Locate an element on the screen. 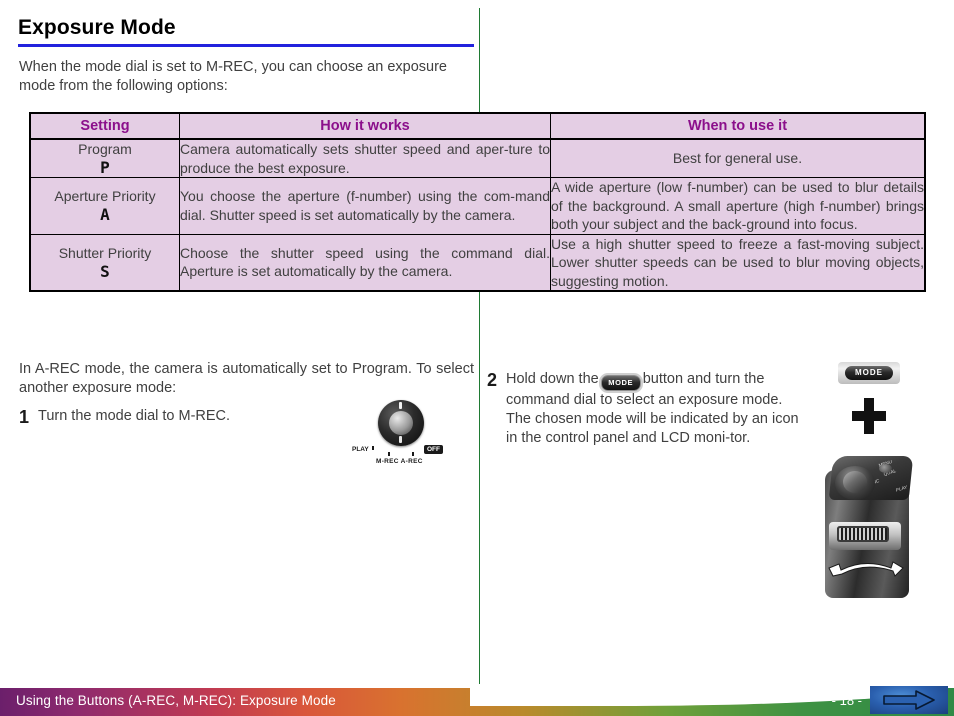 This screenshot has width=954, height=716. mode-dial-label-off: OFF is located at coordinates (433, 449).